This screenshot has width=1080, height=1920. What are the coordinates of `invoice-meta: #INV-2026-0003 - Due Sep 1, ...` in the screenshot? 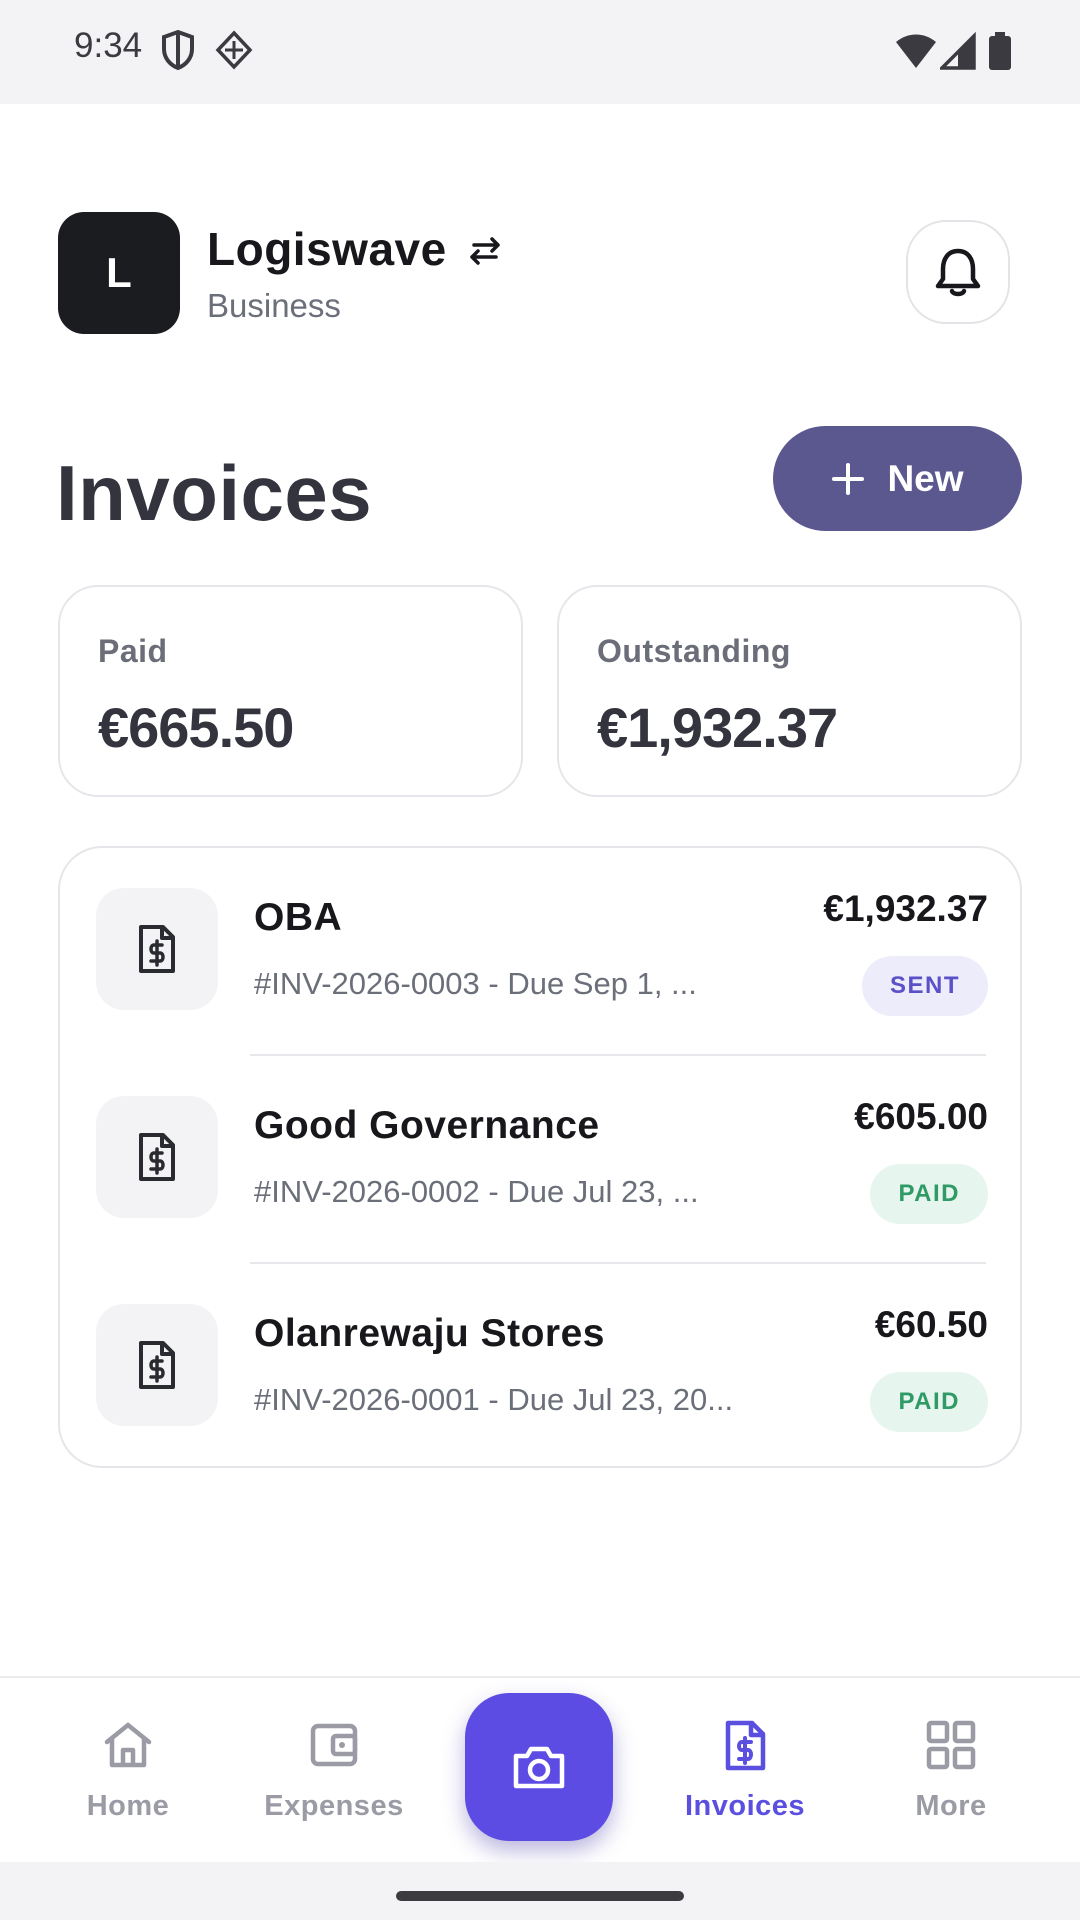 It's located at (475, 983).